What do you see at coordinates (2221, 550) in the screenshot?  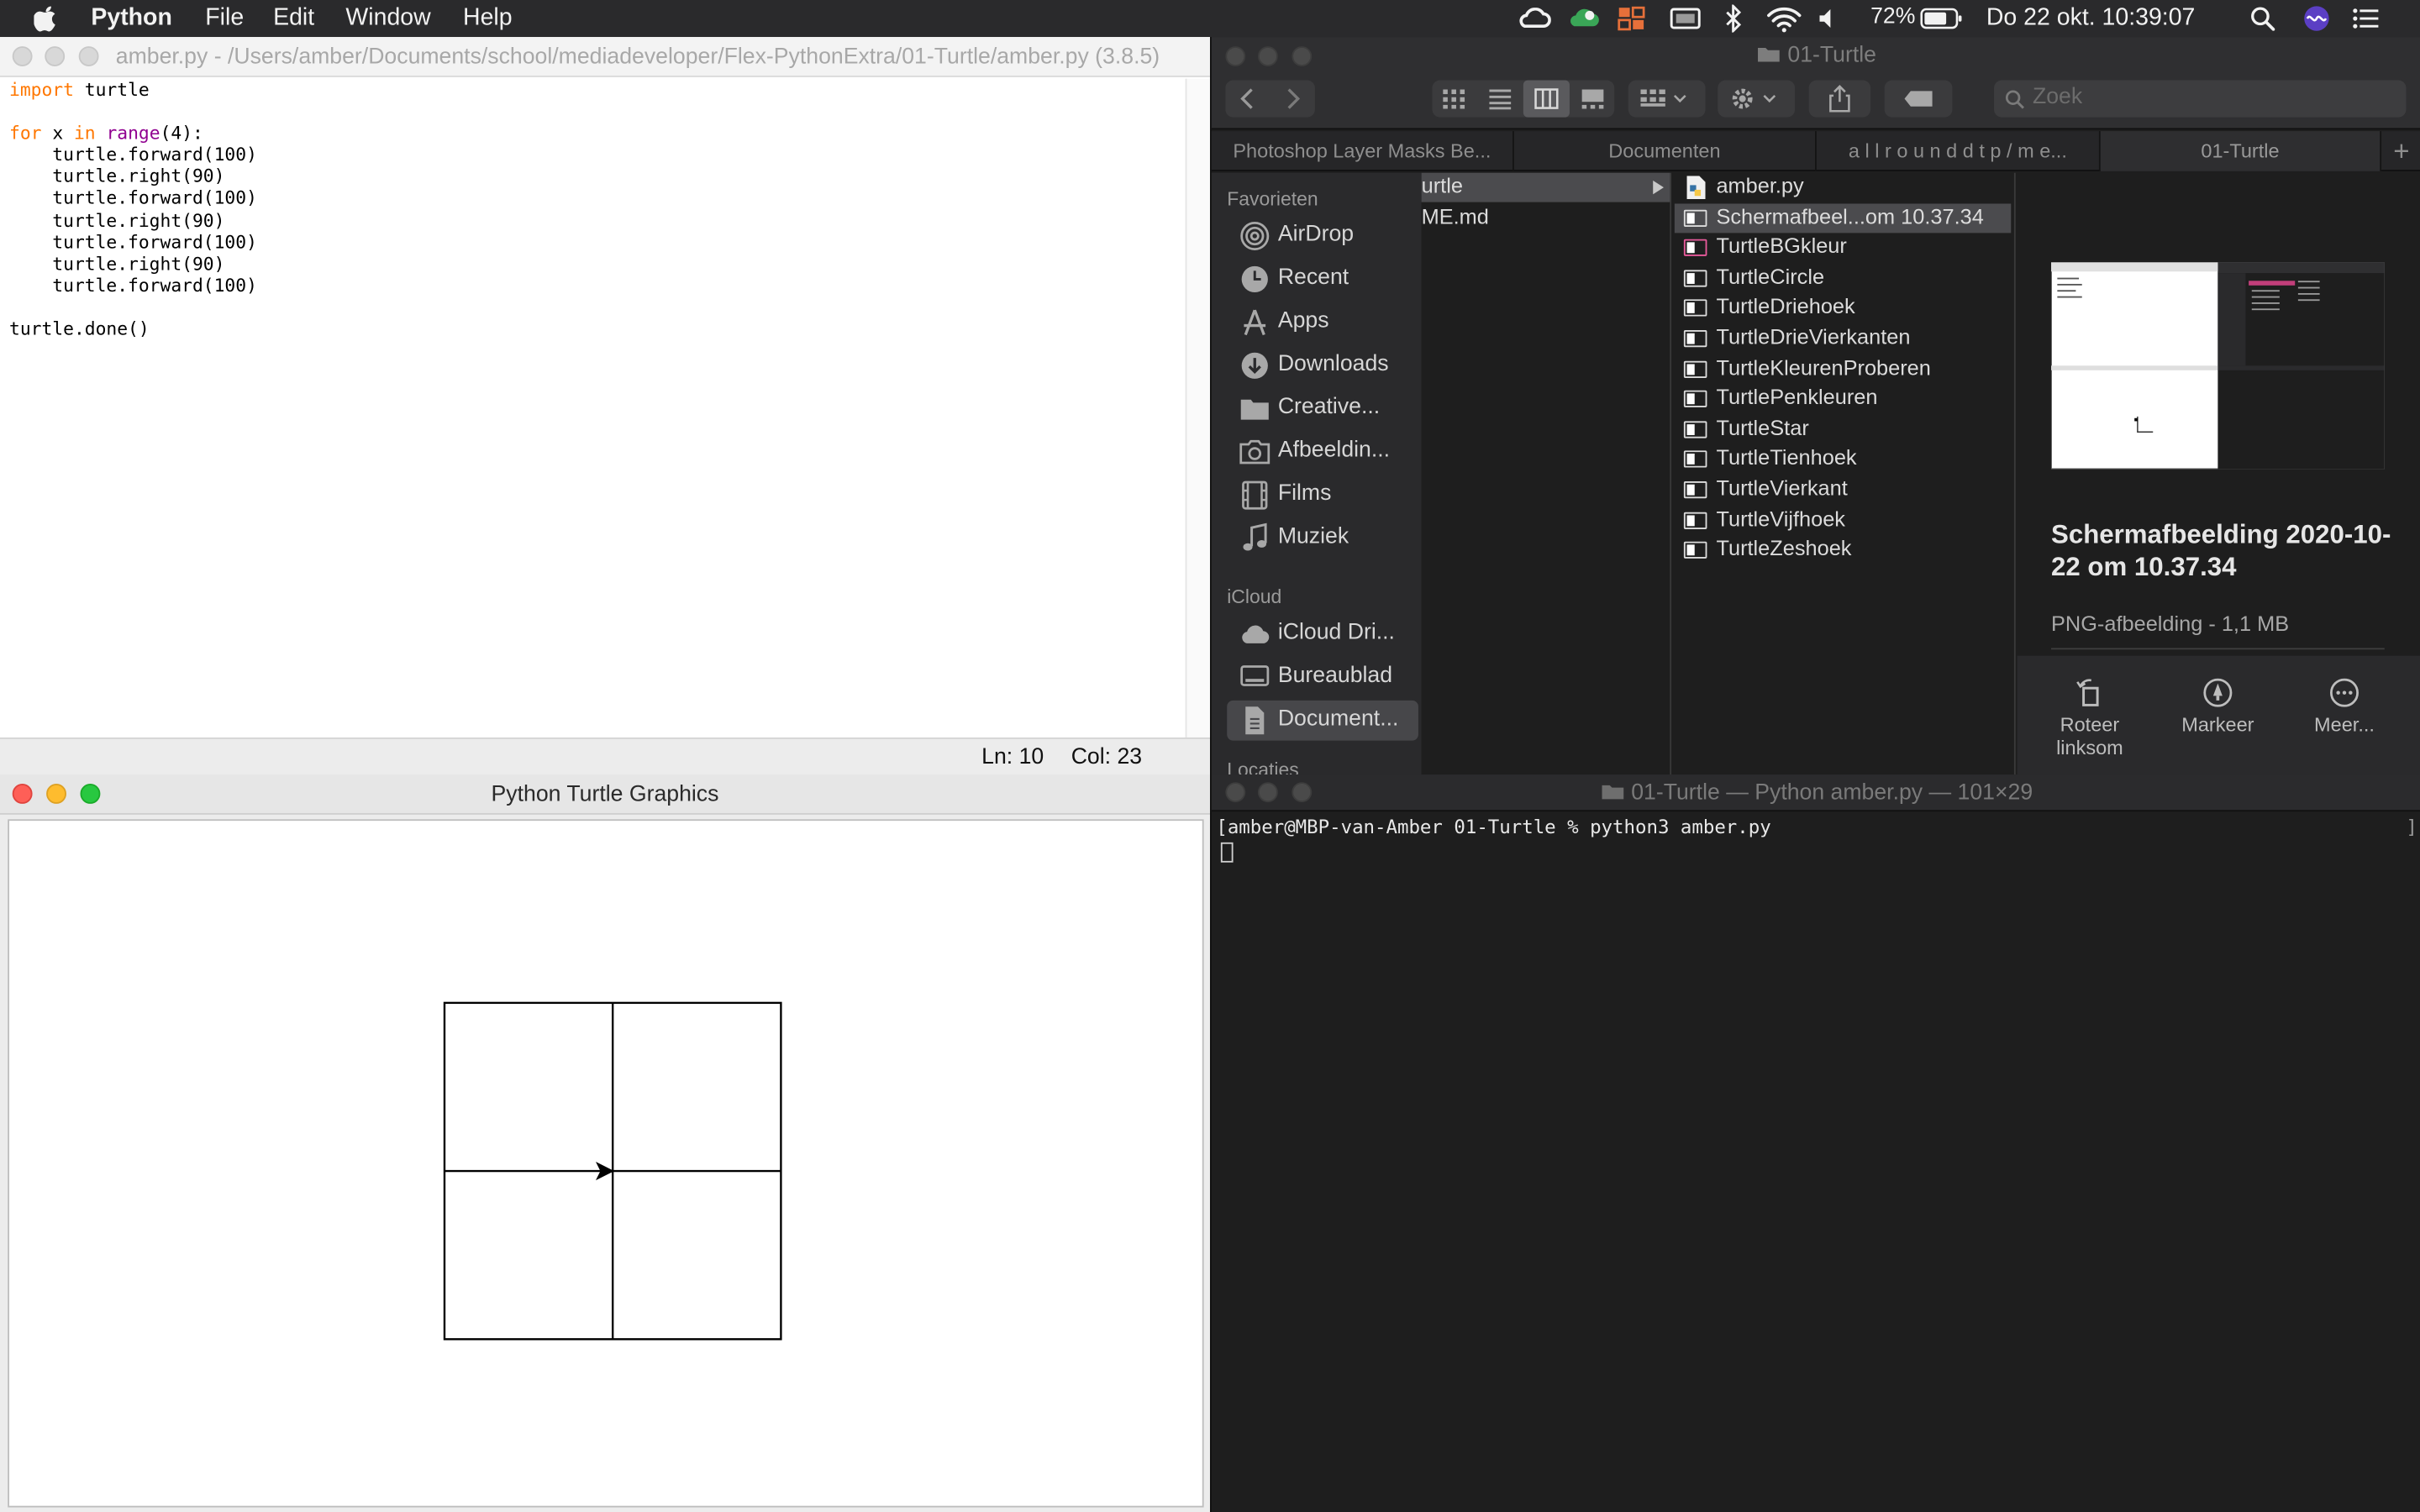 I see `preview-file-name: Schermafbeelding 2020-10-22 om 10.37.34` at bounding box center [2221, 550].